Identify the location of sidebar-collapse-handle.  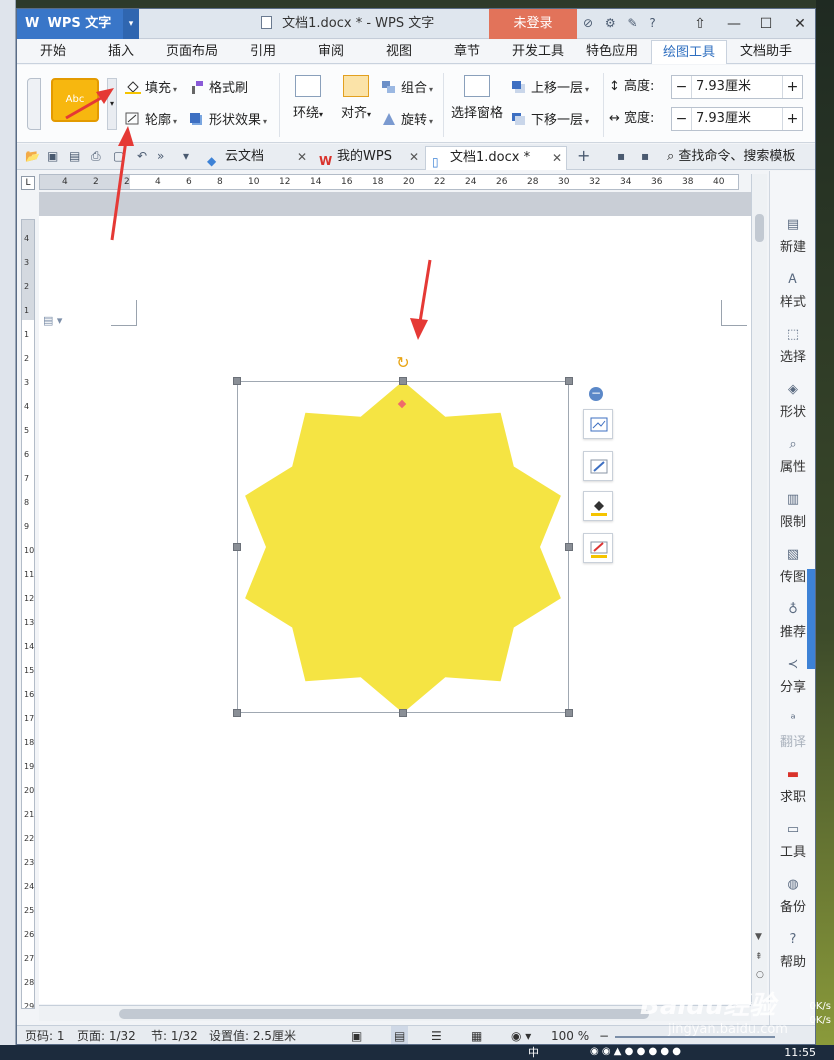
(811, 619).